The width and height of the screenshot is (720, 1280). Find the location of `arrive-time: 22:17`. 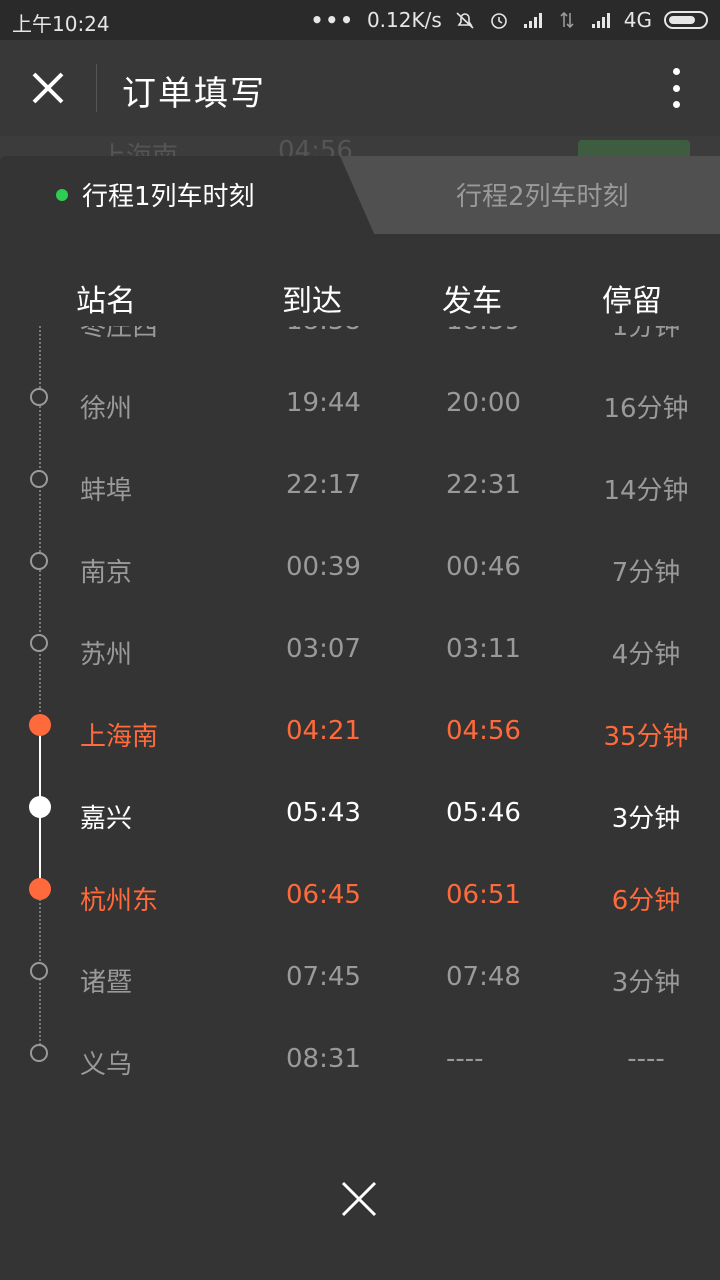

arrive-time: 22:17 is located at coordinates (323, 485).